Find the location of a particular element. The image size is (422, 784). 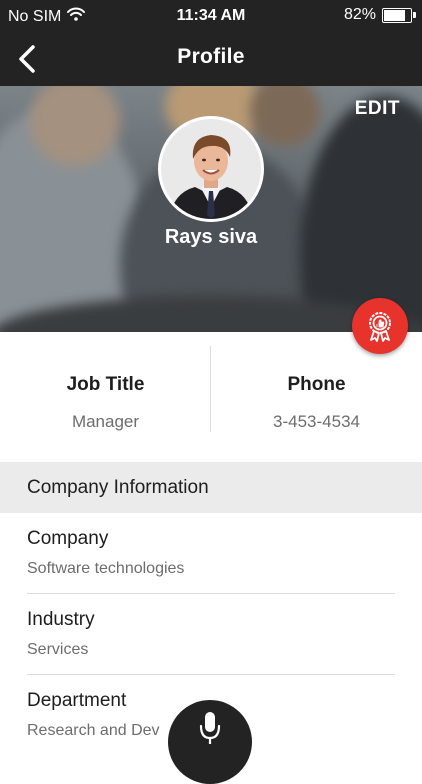

voice-input-button is located at coordinates (210, 742).